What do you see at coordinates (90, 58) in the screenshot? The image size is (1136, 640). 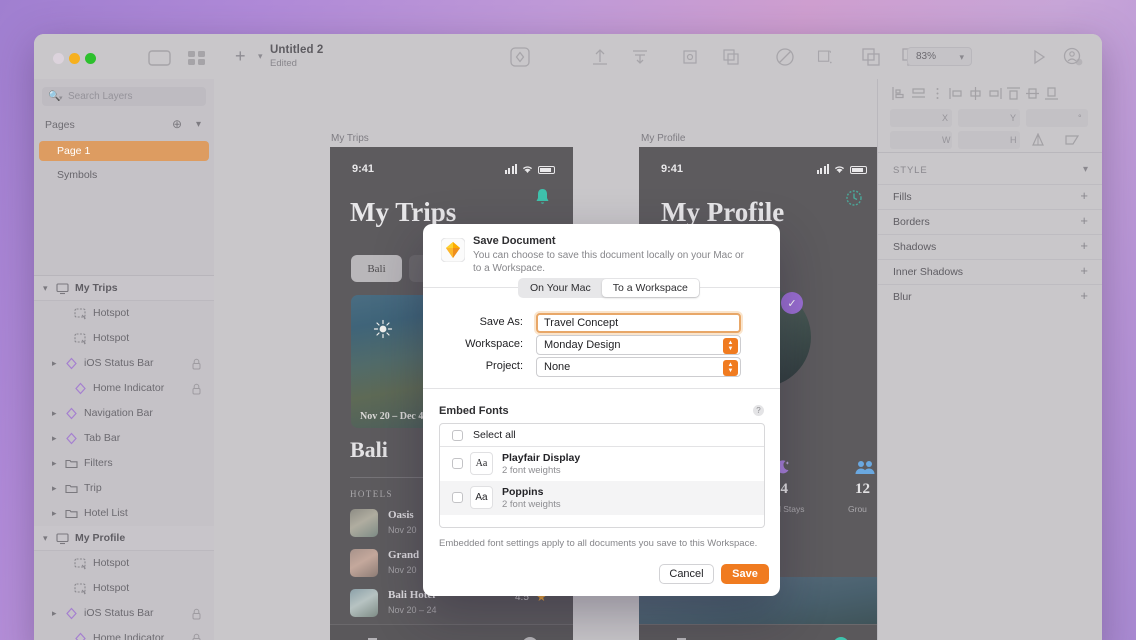 I see `window-maximize-button` at bounding box center [90, 58].